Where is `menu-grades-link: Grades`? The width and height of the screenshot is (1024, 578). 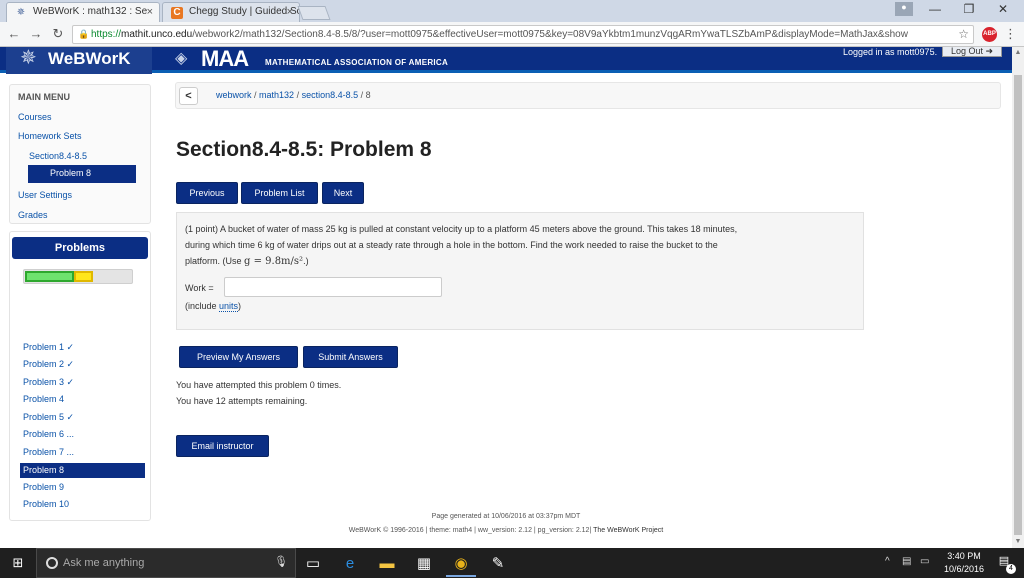 menu-grades-link: Grades is located at coordinates (33, 215).